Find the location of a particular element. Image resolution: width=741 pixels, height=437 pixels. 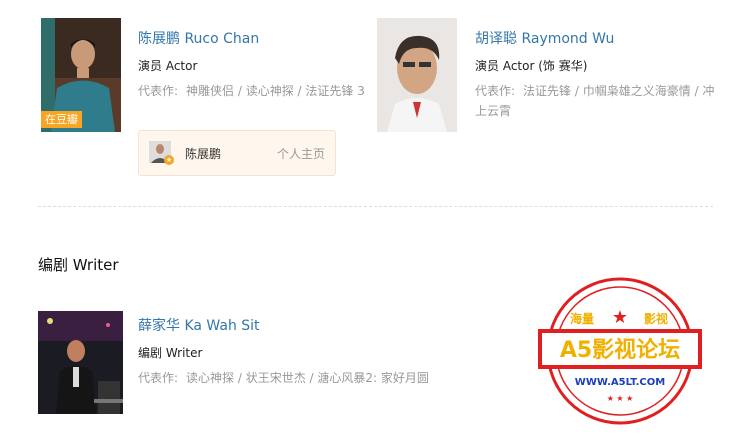

works-list: 神雕侠侣 / 读心神探 / 法证先锋 3 is located at coordinates (275, 91).